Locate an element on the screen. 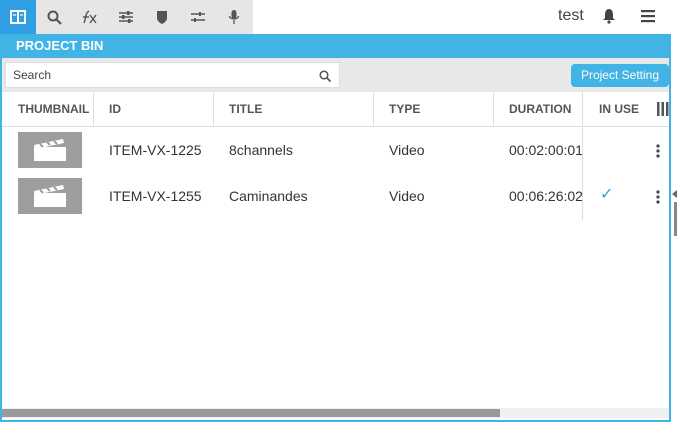 The width and height of the screenshot is (677, 422). tool-strip is located at coordinates (126, 17).